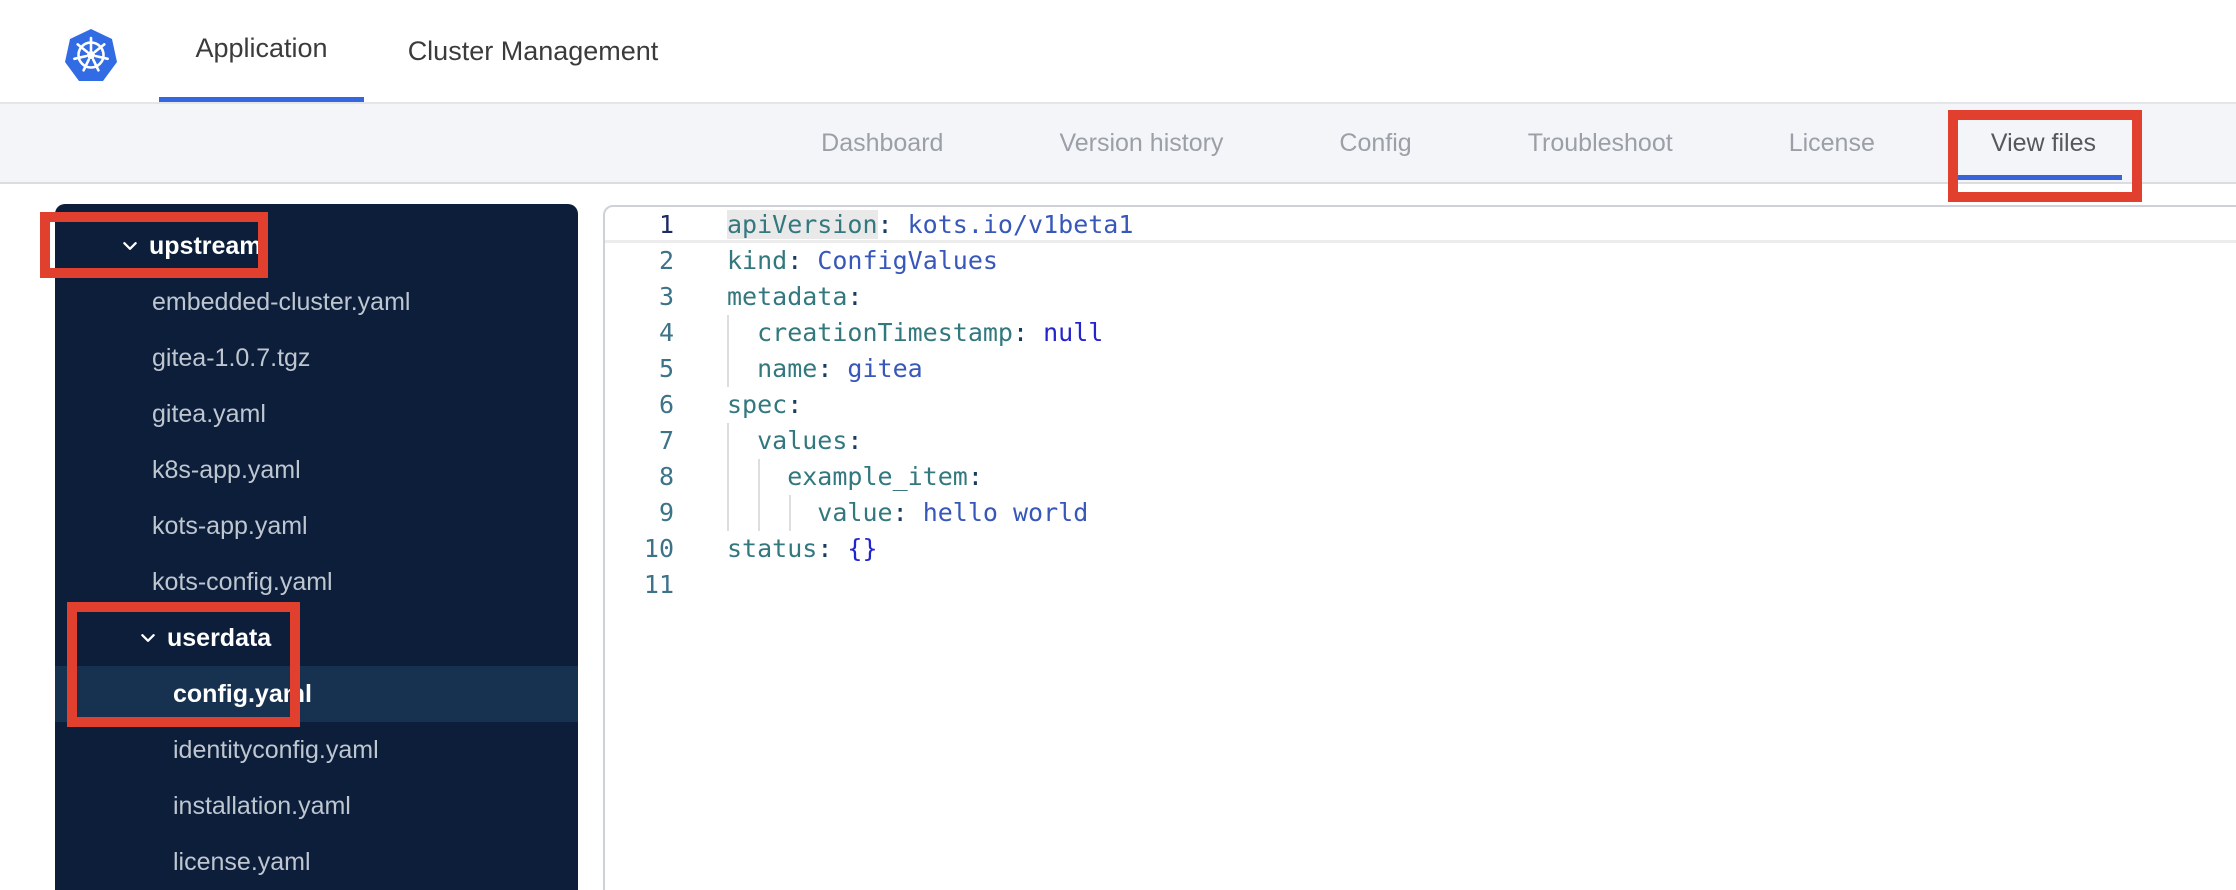 This screenshot has height=890, width=2236. Describe the element at coordinates (2039, 177) in the screenshot. I see `active-tab-underline` at that location.